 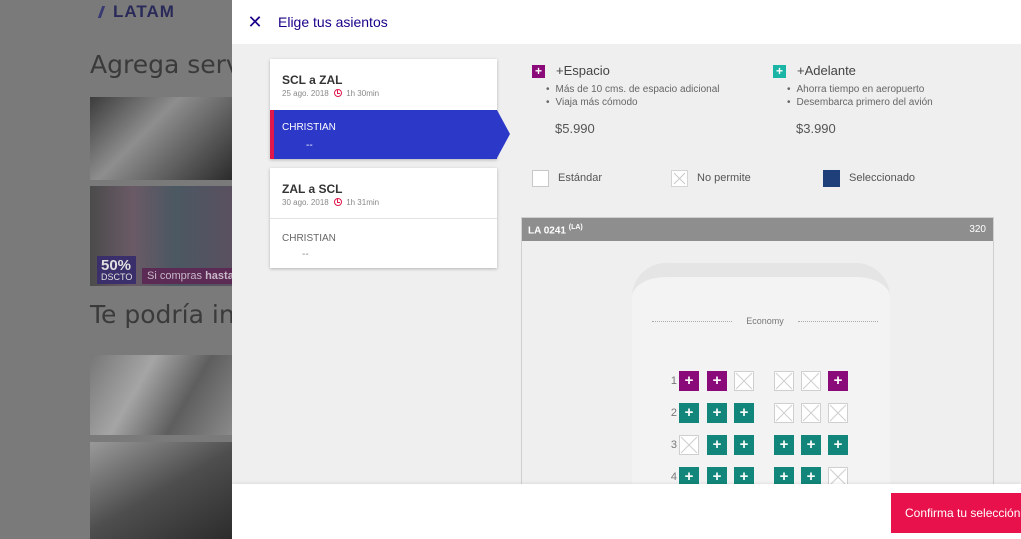 What do you see at coordinates (673, 413) in the screenshot?
I see `row-number: 2` at bounding box center [673, 413].